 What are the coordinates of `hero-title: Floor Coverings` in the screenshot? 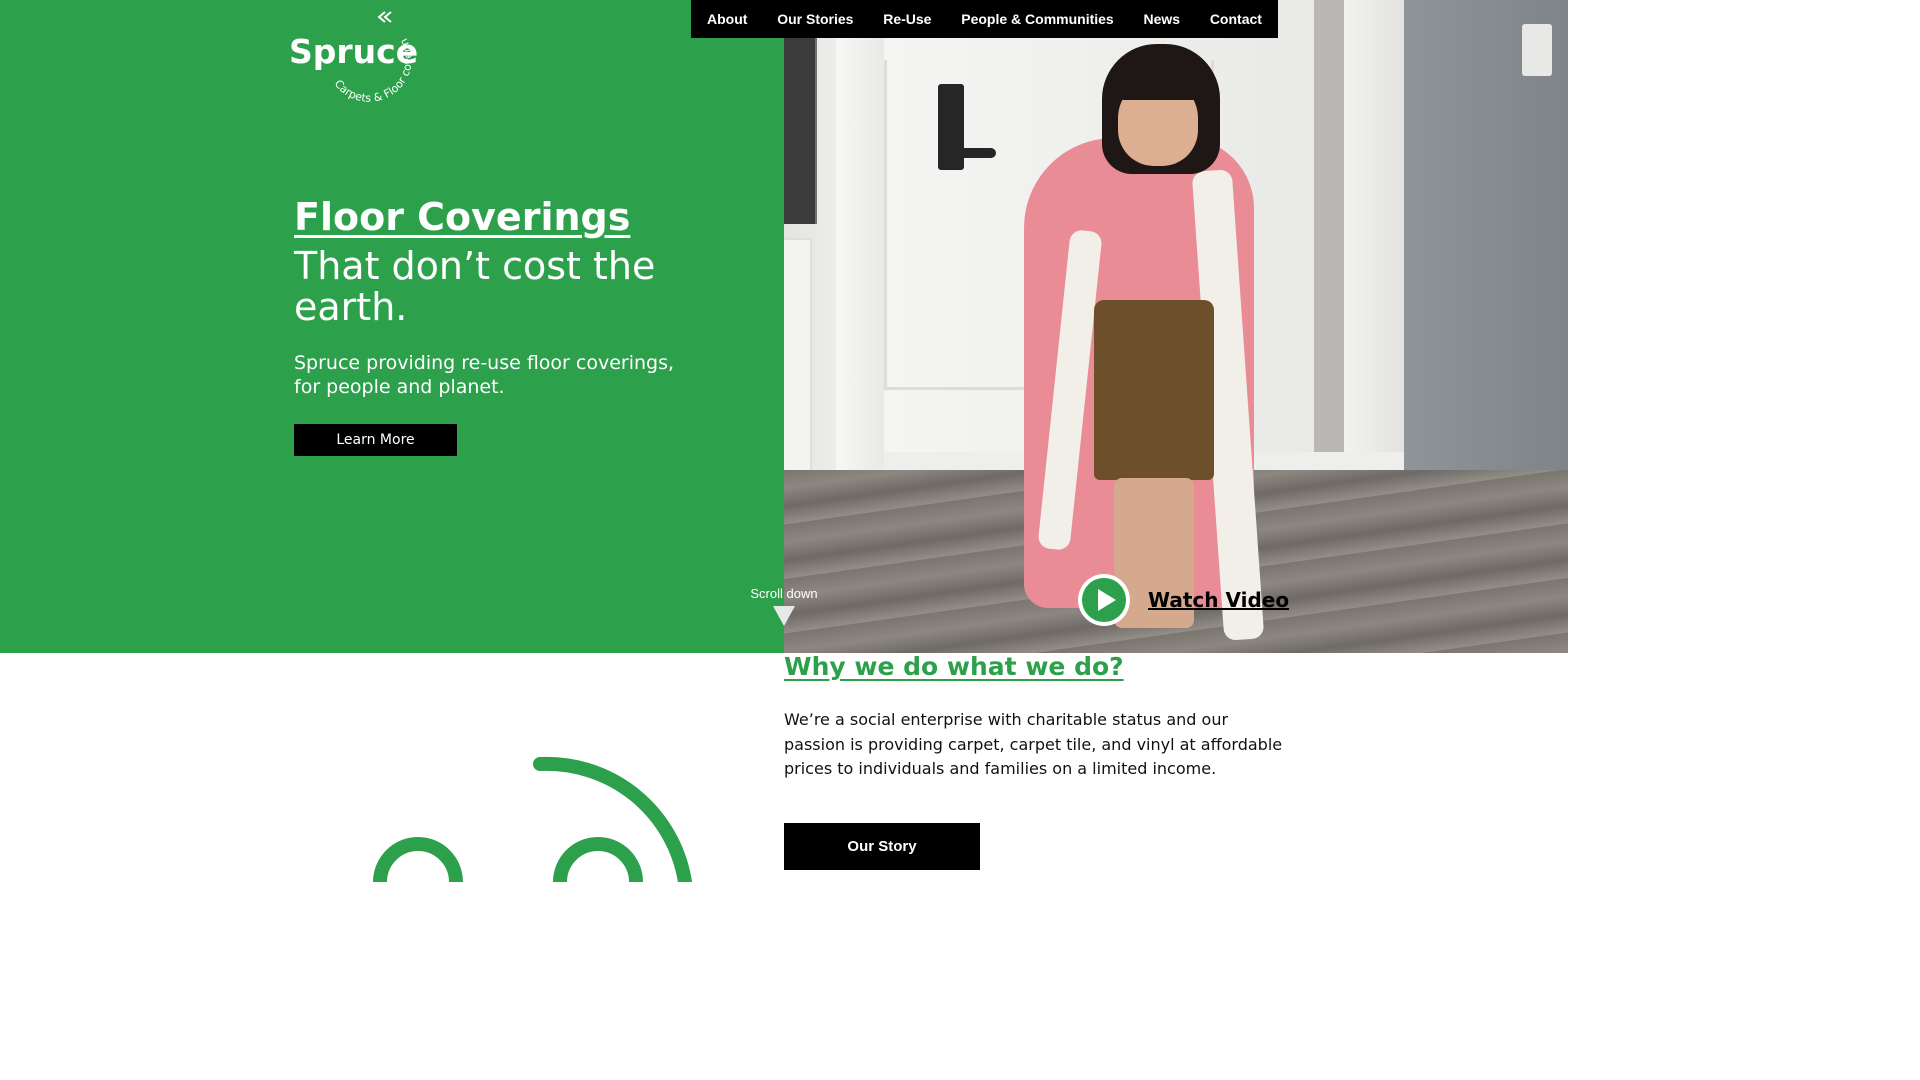 It's located at (462, 217).